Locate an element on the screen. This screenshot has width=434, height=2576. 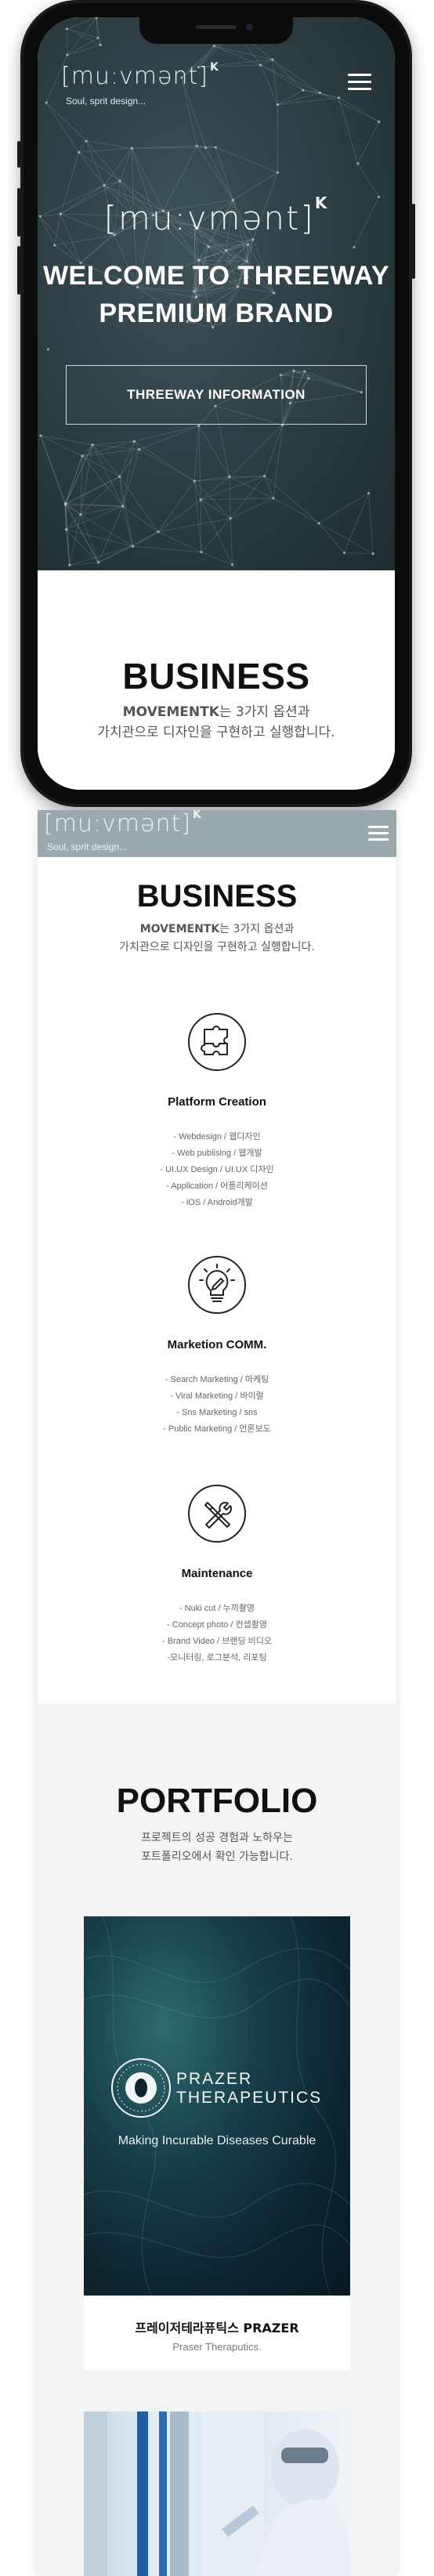
portfolio-card-laboratory is located at coordinates (217, 2494).